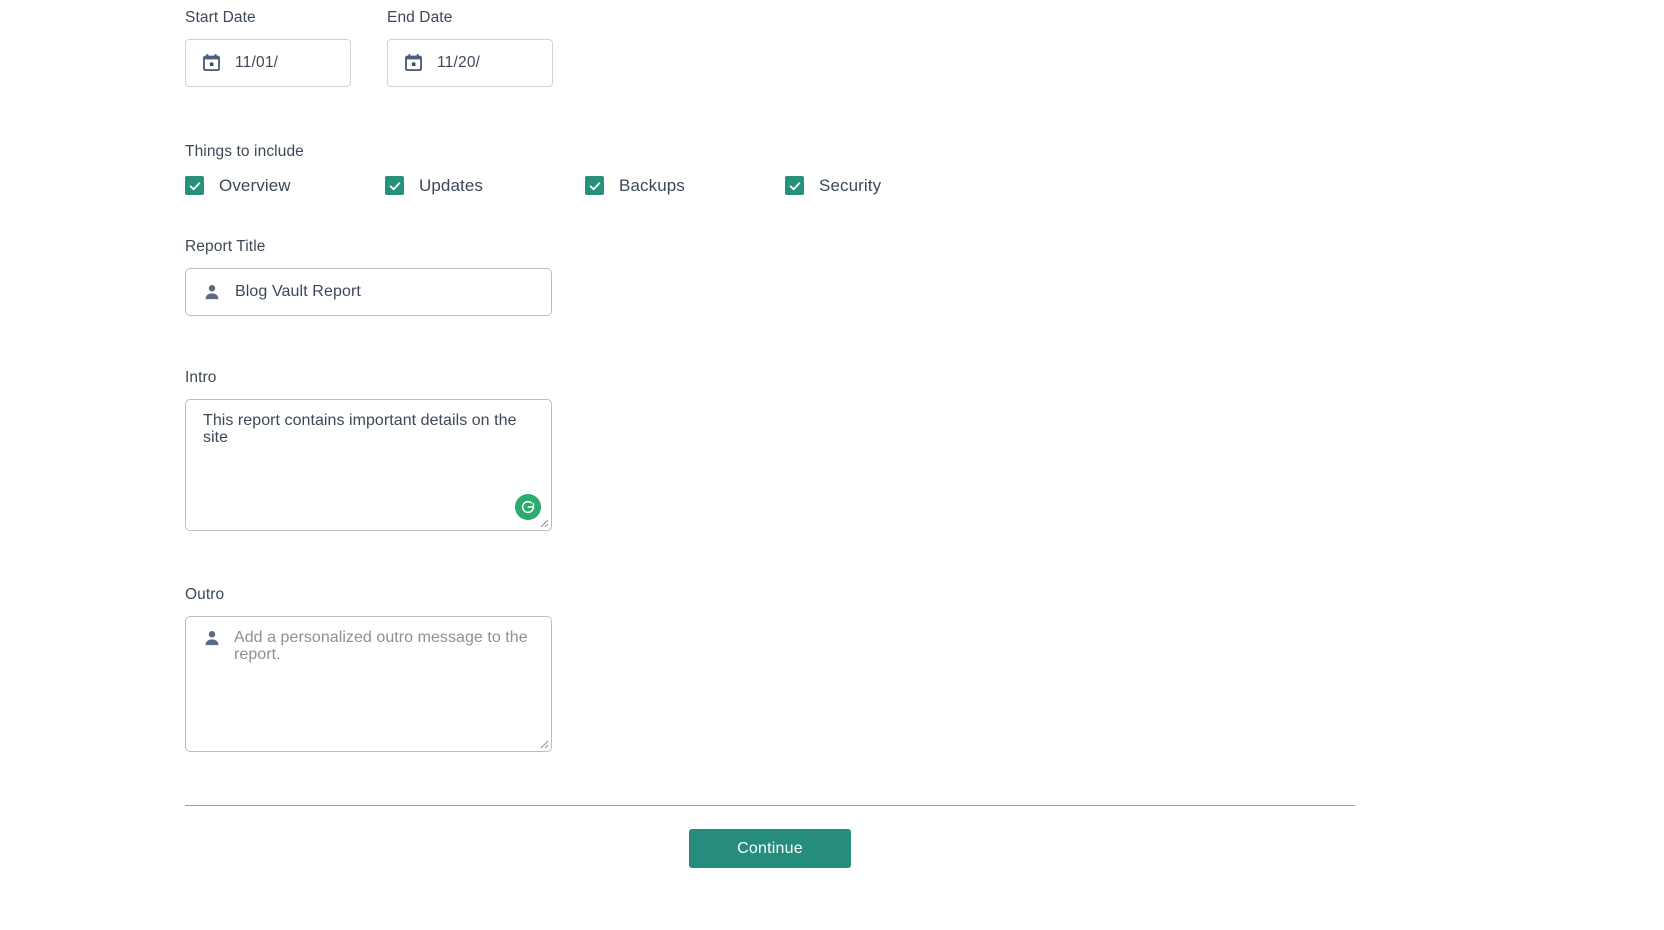 The image size is (1664, 930). Describe the element at coordinates (201, 377) in the screenshot. I see `intro-label: Intro` at that location.